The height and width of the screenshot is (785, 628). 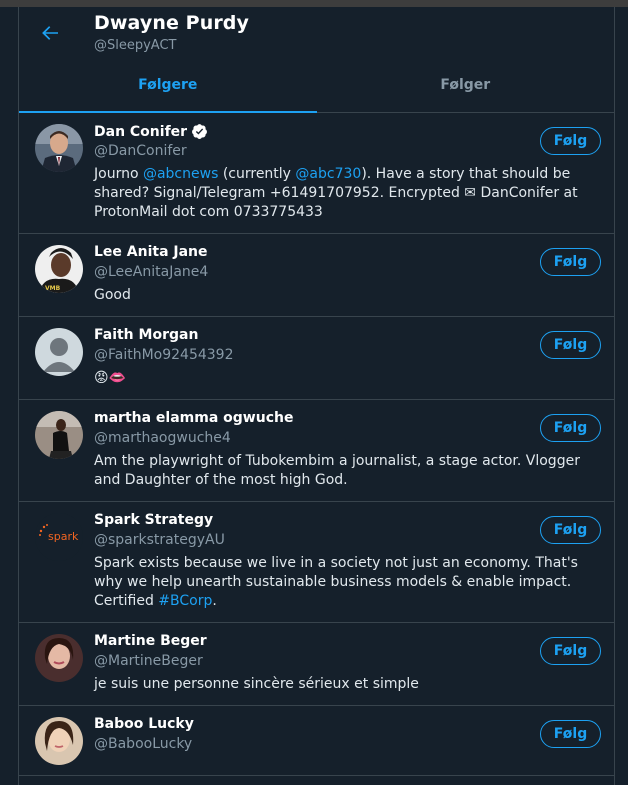 What do you see at coordinates (171, 23) in the screenshot?
I see `profile-name: Dwayne Purdy` at bounding box center [171, 23].